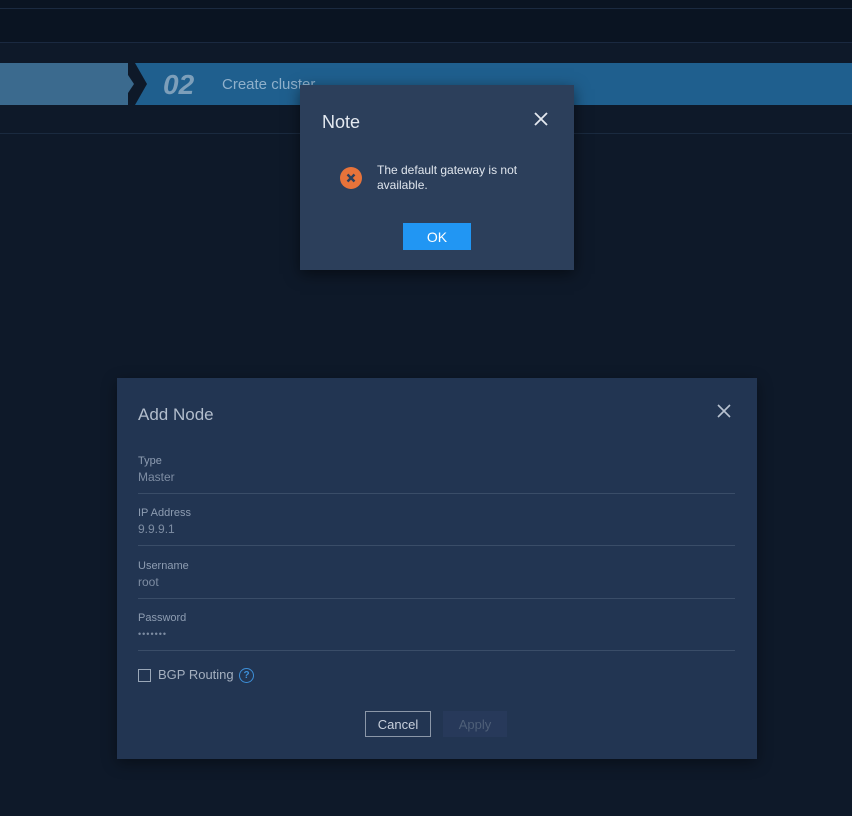  Describe the element at coordinates (288, 634) in the screenshot. I see `password-input: •••••••` at that location.